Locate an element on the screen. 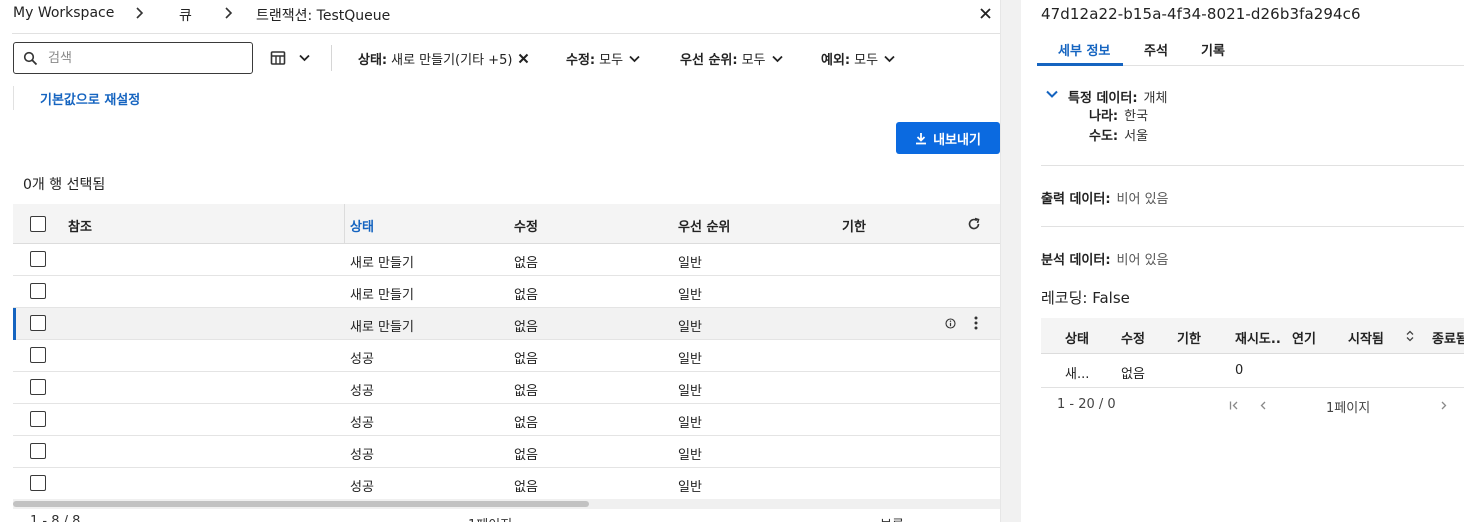 Image resolution: width=1464 pixels, height=522 pixels. history-row: 새... 없음 0 is located at coordinates (1252, 371).